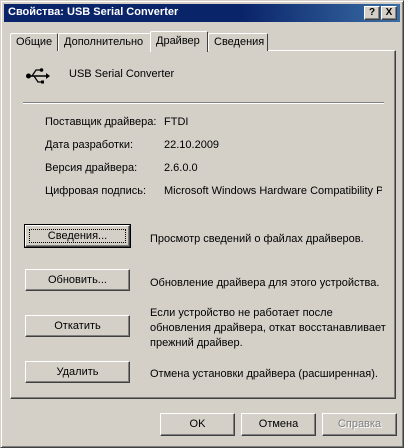 The height and width of the screenshot is (448, 404). I want to click on device-name: USB Serial Converter, so click(122, 74).